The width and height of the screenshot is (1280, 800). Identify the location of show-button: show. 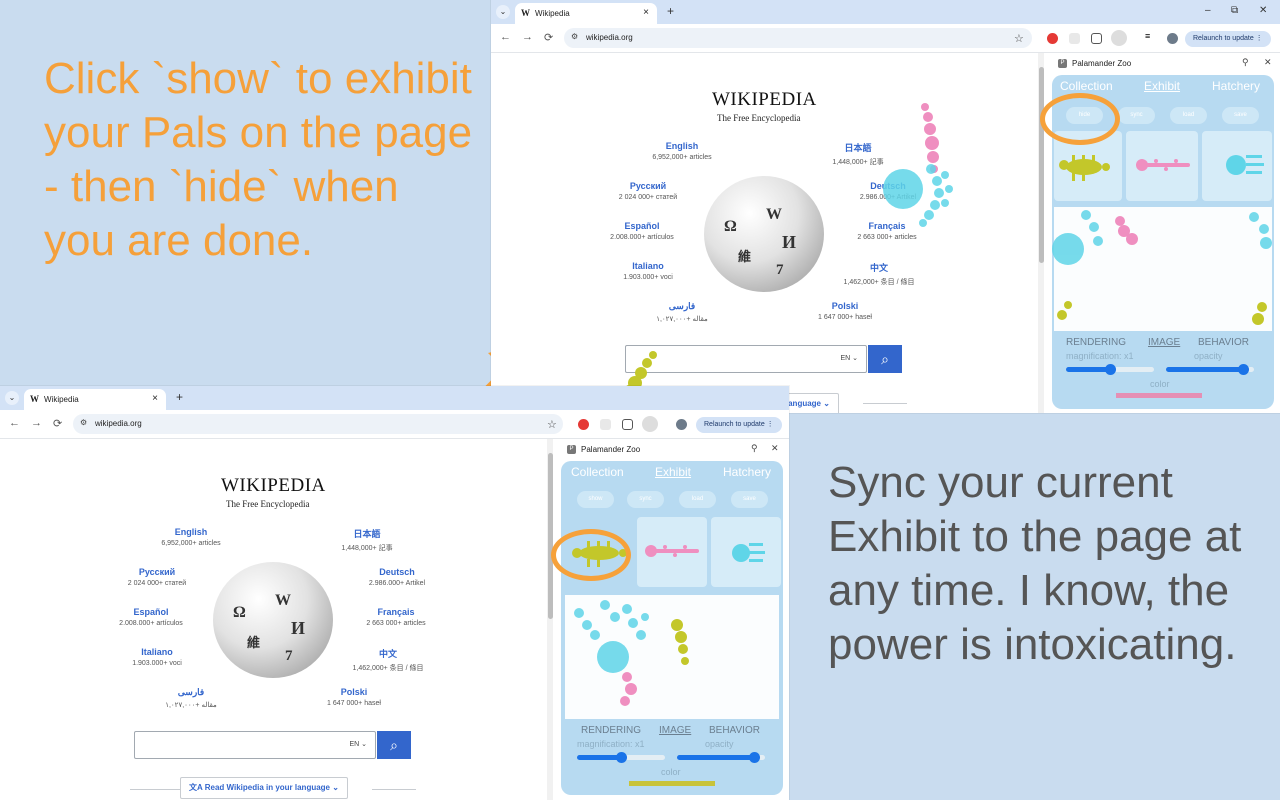
(595, 499).